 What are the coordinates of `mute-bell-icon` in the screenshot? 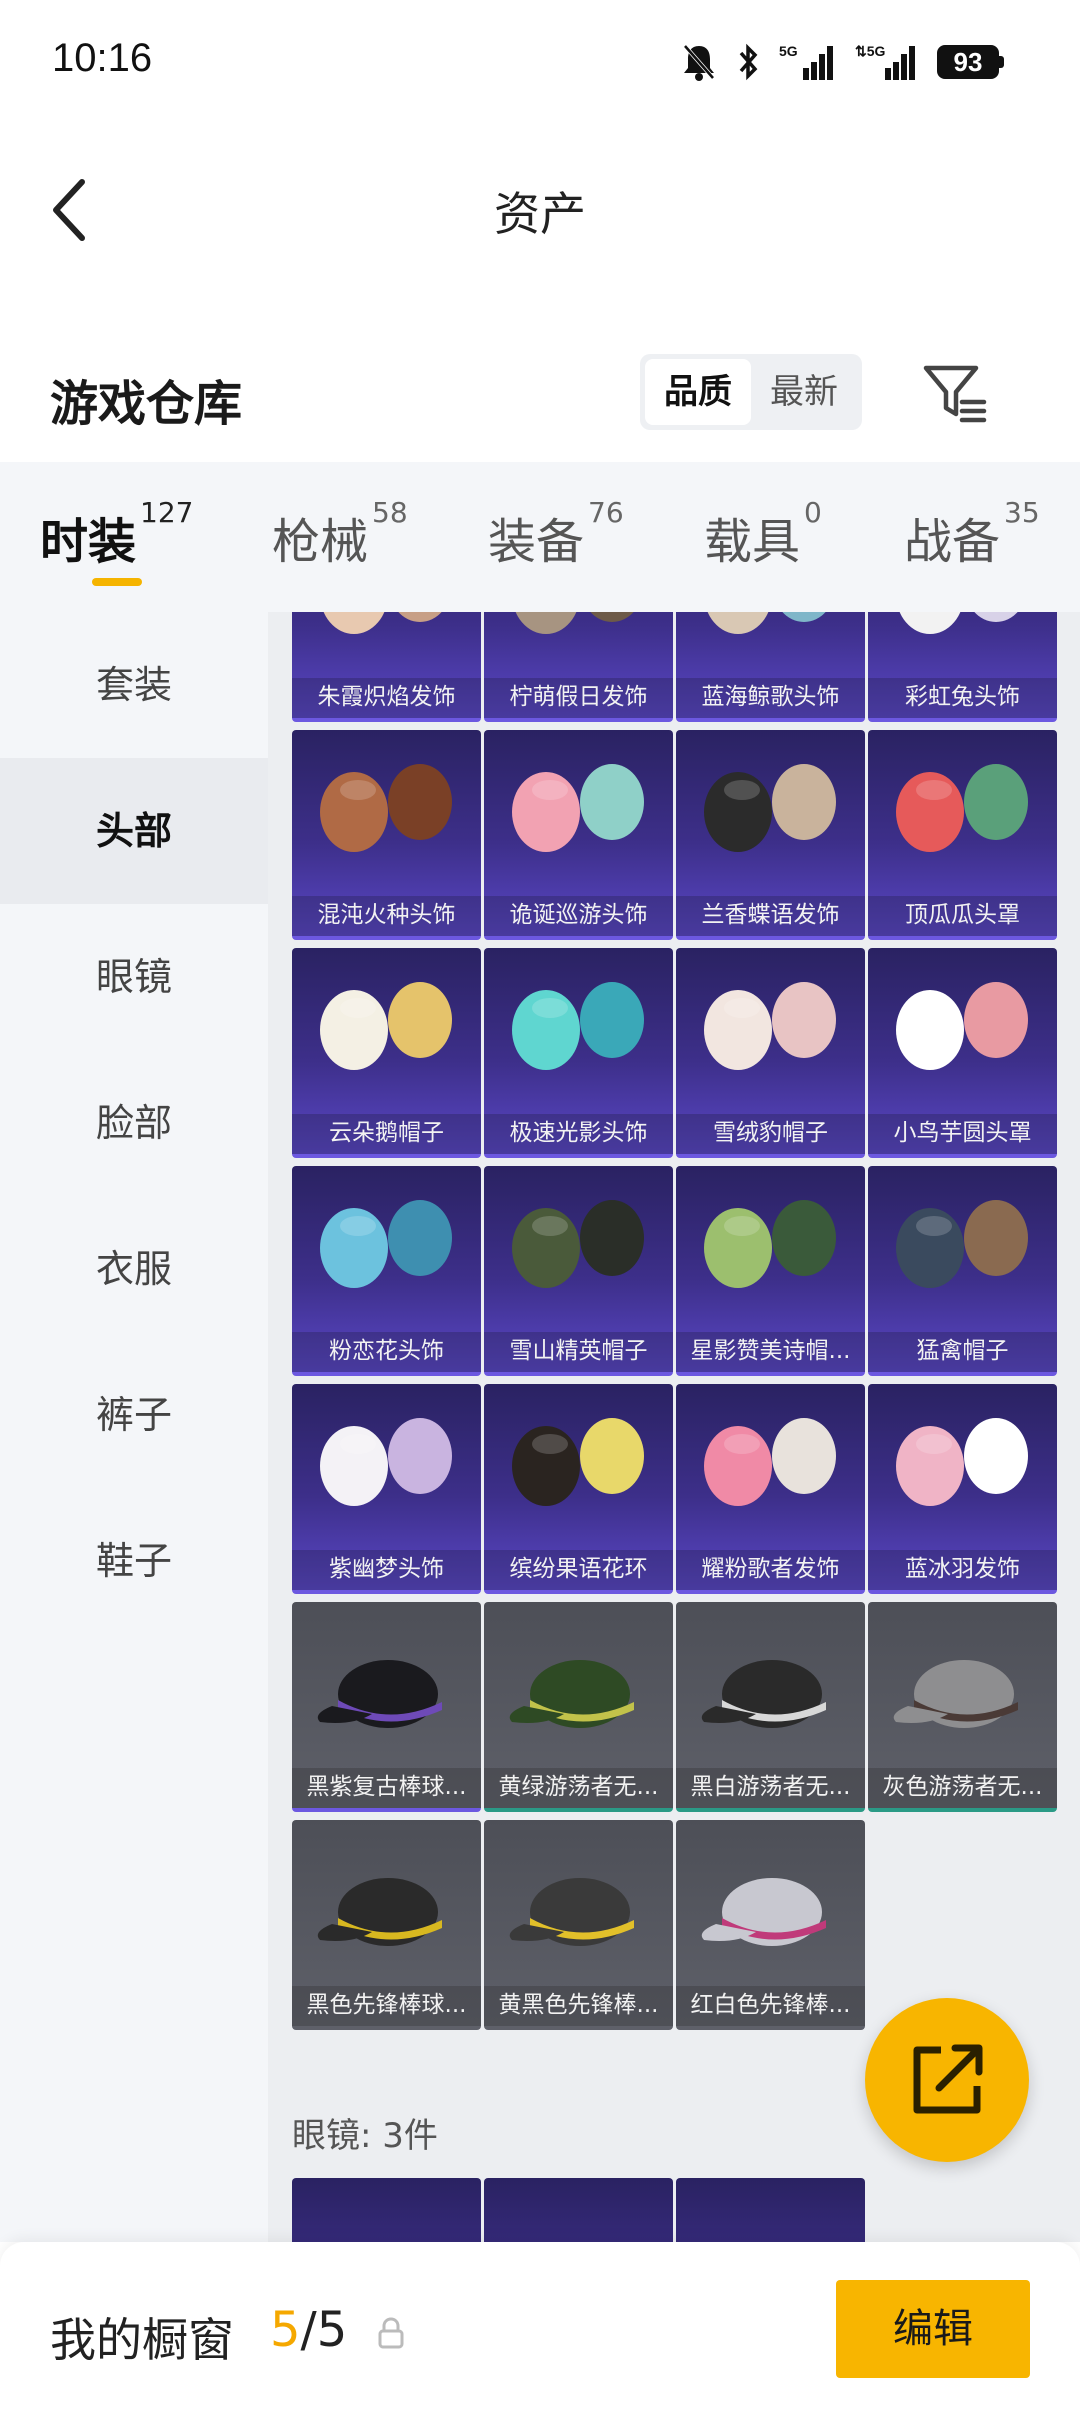 It's located at (699, 62).